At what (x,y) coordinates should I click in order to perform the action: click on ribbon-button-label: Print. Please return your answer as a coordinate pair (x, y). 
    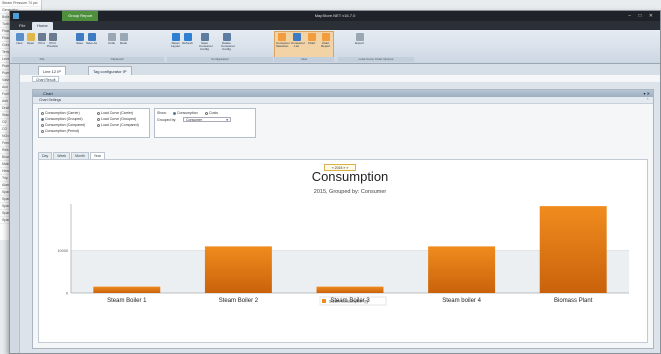
    Looking at the image, I should click on (41, 43).